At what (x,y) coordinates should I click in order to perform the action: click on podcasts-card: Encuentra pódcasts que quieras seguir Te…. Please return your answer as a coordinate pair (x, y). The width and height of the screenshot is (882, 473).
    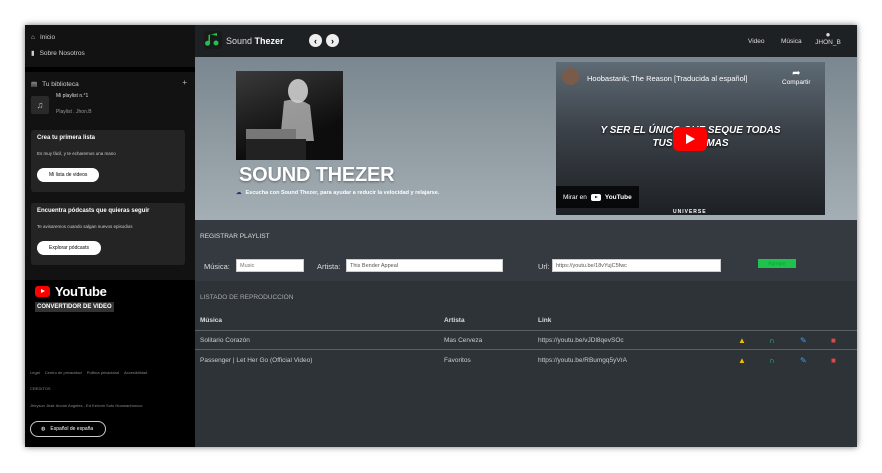
    Looking at the image, I should click on (108, 234).